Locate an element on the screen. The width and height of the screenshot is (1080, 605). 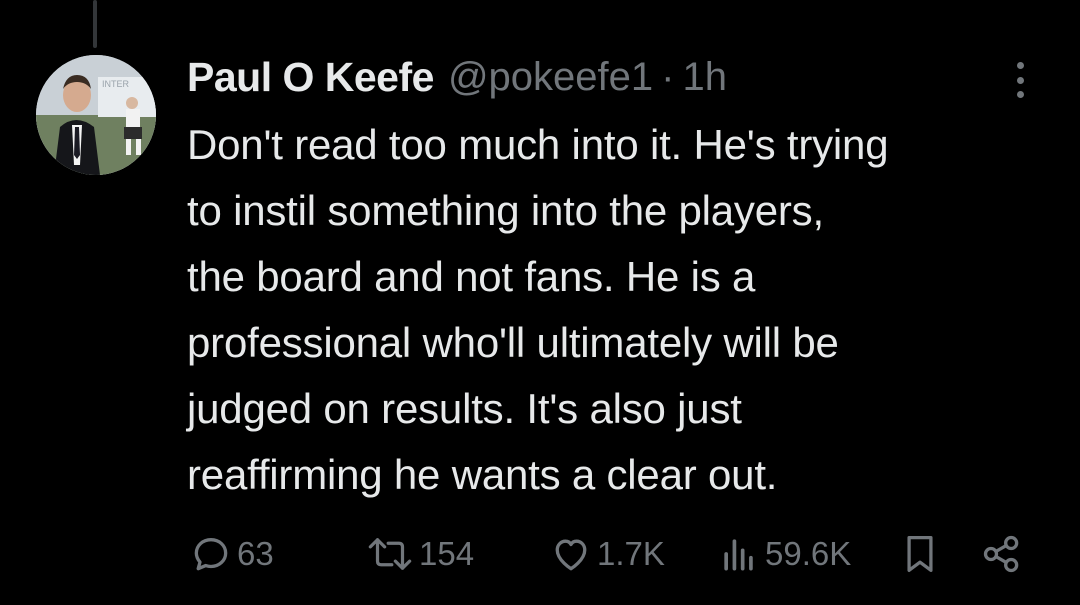
tweet-text-line: the board and not fans. He is a is located at coordinates (471, 276).